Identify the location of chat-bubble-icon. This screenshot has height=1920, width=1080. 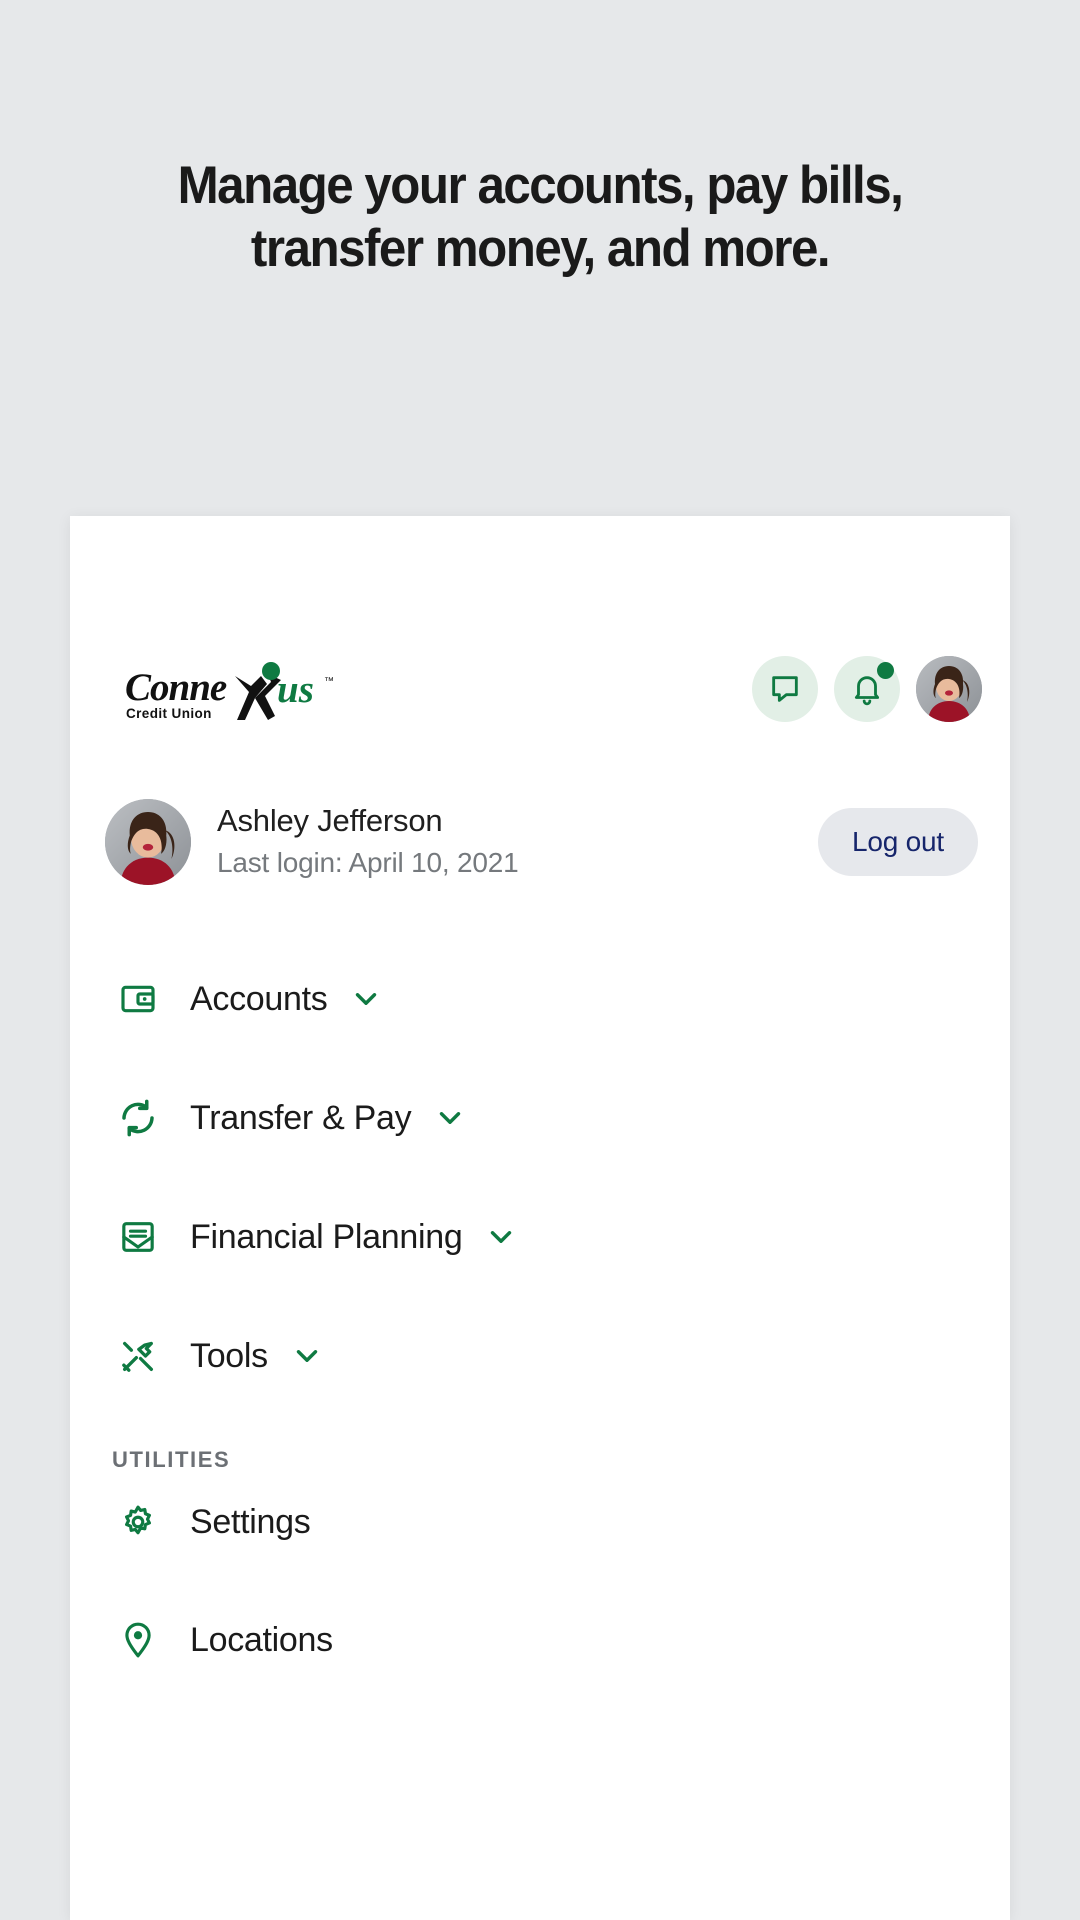
(785, 689).